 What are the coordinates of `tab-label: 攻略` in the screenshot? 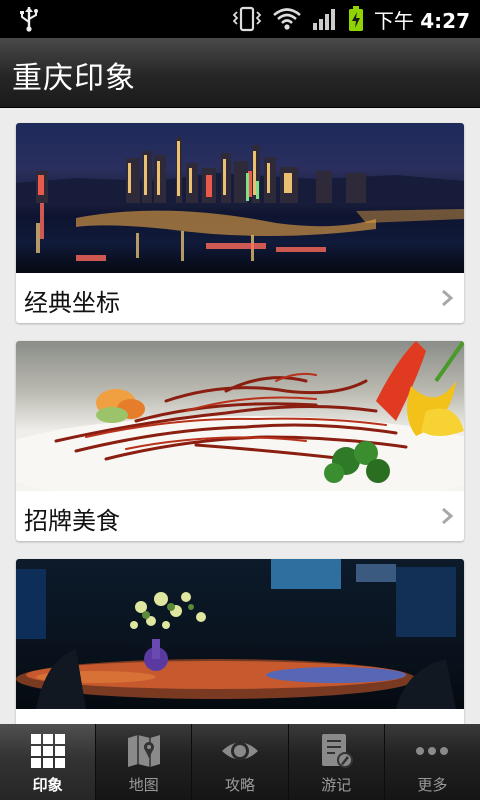 It's located at (240, 785).